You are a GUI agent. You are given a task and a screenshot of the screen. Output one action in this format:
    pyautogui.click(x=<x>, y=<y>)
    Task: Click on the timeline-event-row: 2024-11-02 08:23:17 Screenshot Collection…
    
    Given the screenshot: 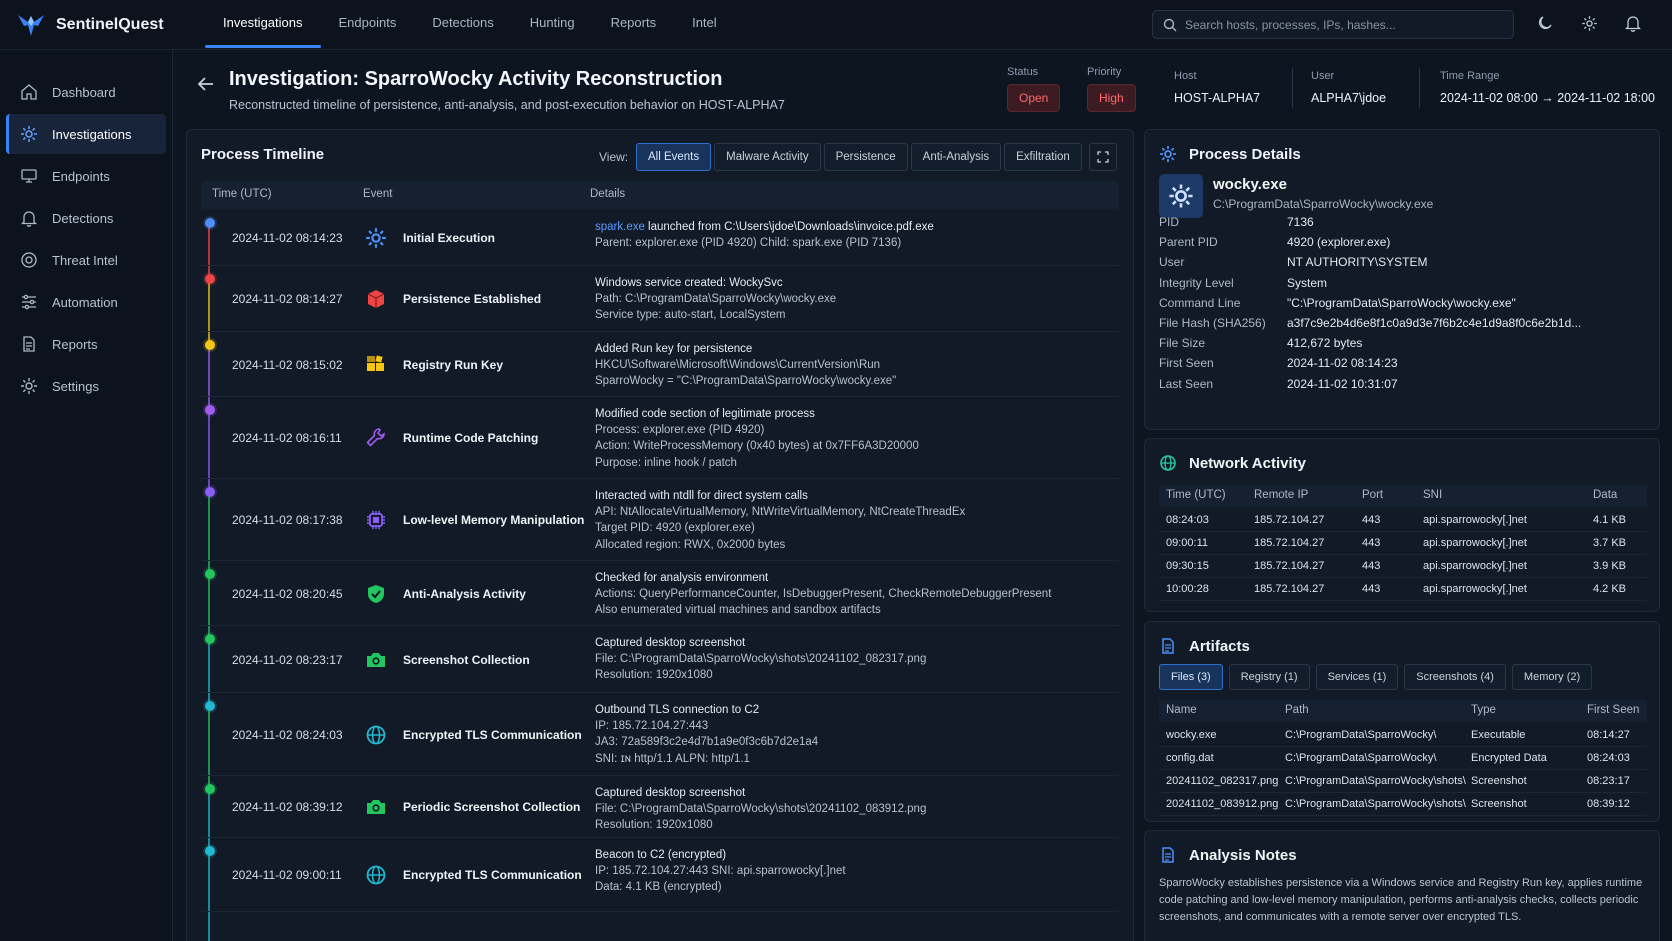 What is the action you would take?
    pyautogui.click(x=660, y=659)
    